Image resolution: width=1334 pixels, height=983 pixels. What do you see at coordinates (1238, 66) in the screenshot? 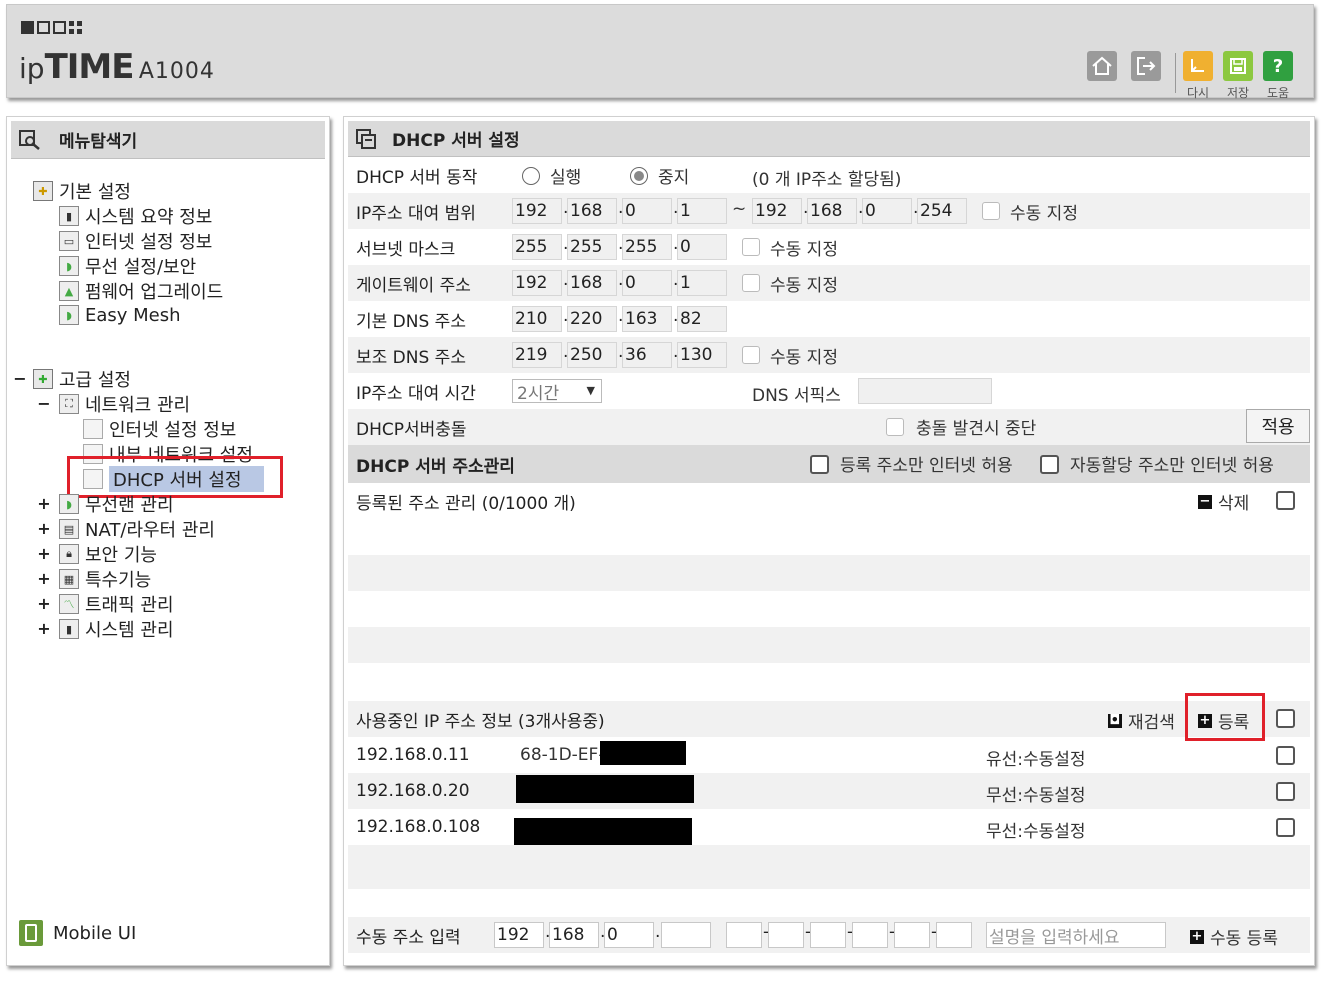
I see `save-button` at bounding box center [1238, 66].